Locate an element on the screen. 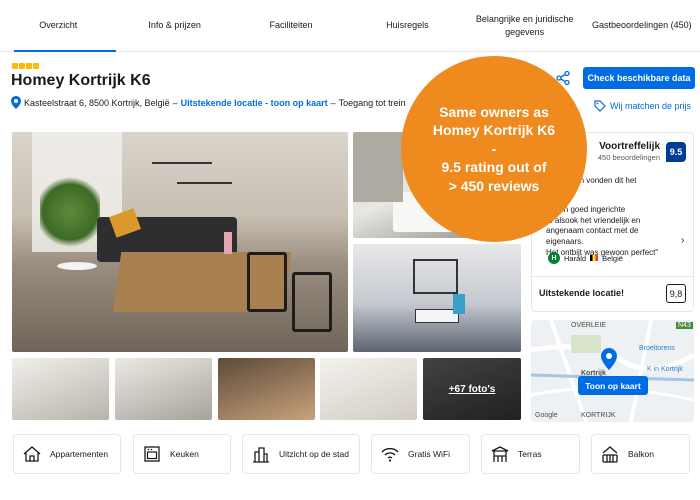 The image size is (700, 500). more-photos-label: +67 foto's is located at coordinates (472, 389).